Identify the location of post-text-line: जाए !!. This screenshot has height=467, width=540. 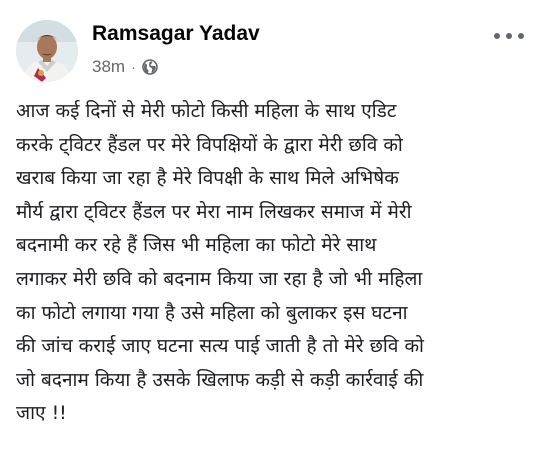
(41, 413).